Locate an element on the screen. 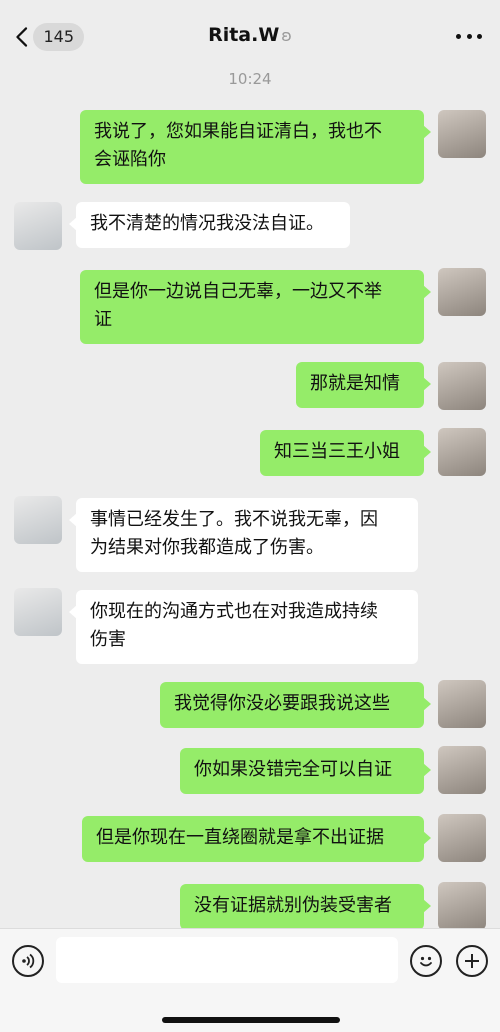 This screenshot has height=1032, width=500. message-row: 没有证据就别伪装受害者 is located at coordinates (250, 905).